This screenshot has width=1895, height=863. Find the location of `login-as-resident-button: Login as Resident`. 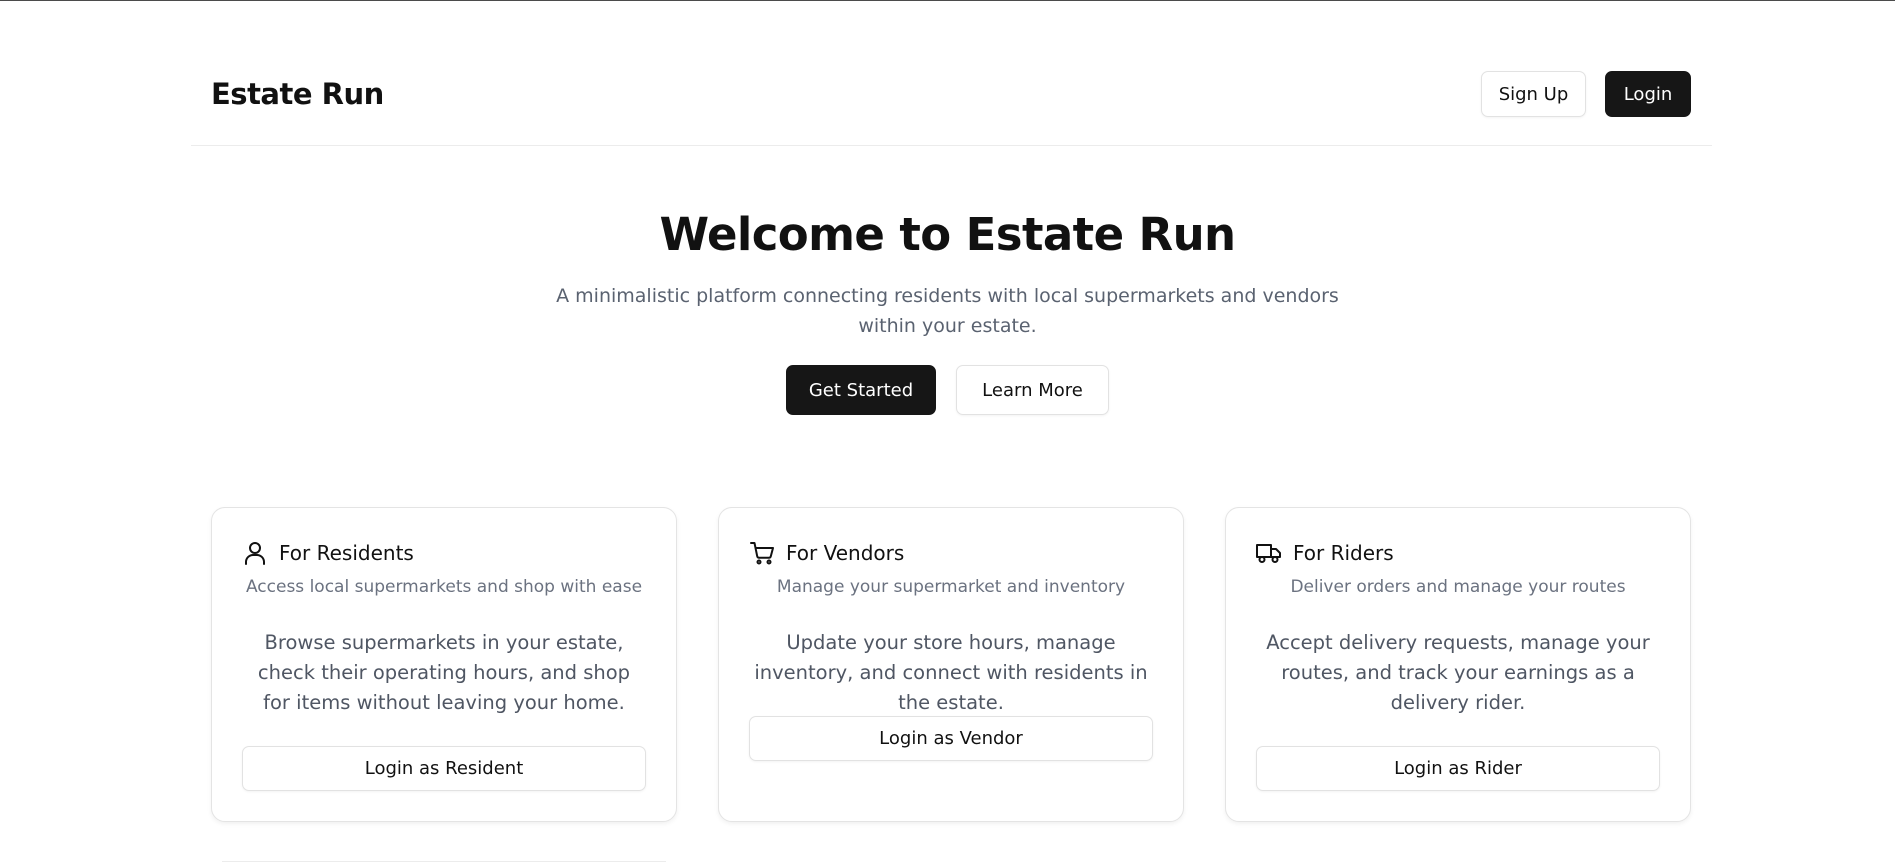

login-as-resident-button: Login as Resident is located at coordinates (444, 768).